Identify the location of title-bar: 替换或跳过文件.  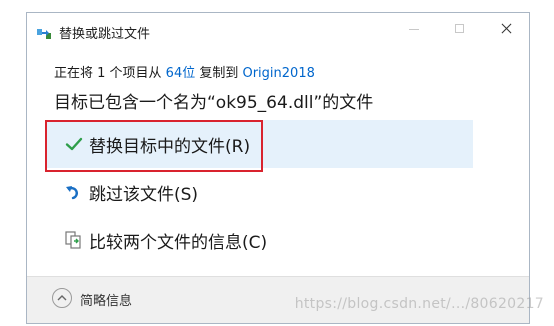
(278, 31).